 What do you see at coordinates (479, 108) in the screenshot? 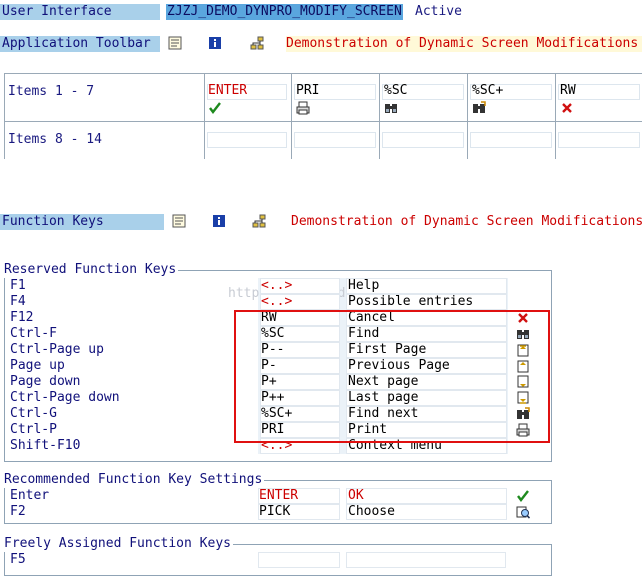
I see `find-next-icon` at bounding box center [479, 108].